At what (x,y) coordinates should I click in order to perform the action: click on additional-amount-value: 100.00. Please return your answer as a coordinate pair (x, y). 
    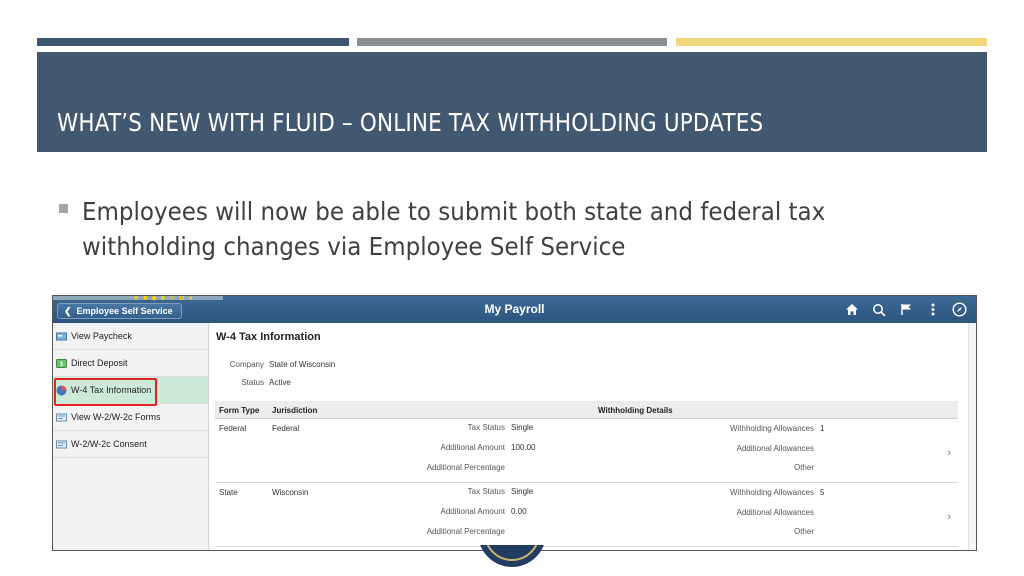
    Looking at the image, I should click on (523, 447).